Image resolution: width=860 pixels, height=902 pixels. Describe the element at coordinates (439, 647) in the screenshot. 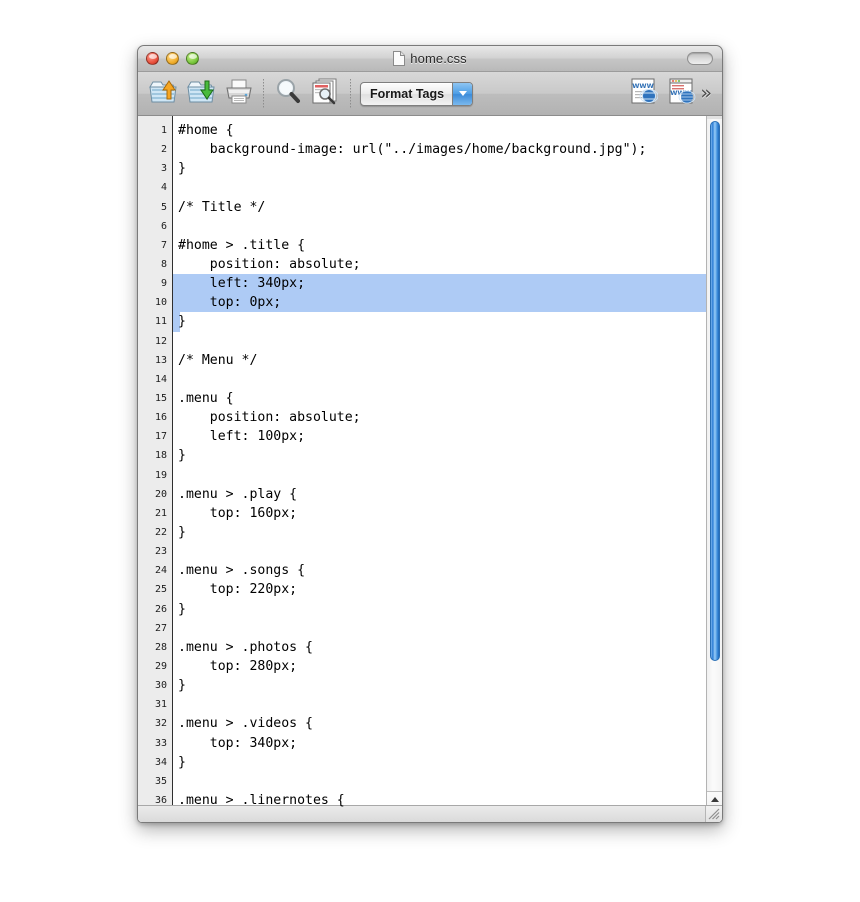

I see `code-line: .menu > .photos {` at that location.